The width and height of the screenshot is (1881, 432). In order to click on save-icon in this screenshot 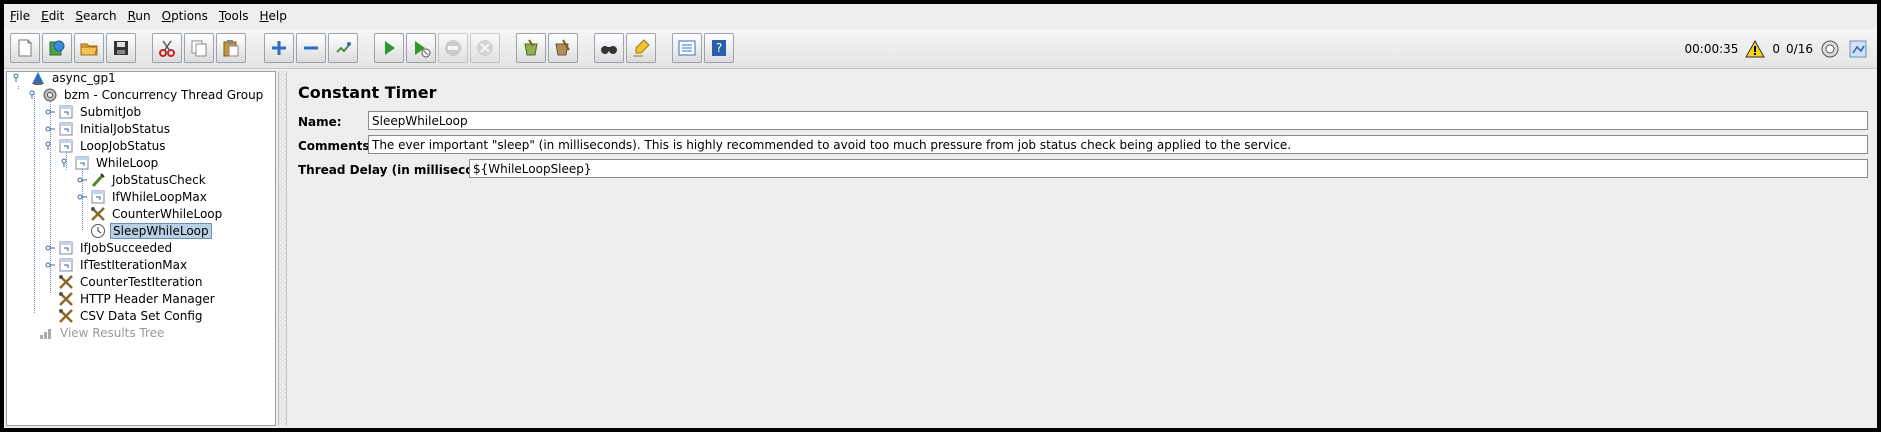, I will do `click(121, 48)`.